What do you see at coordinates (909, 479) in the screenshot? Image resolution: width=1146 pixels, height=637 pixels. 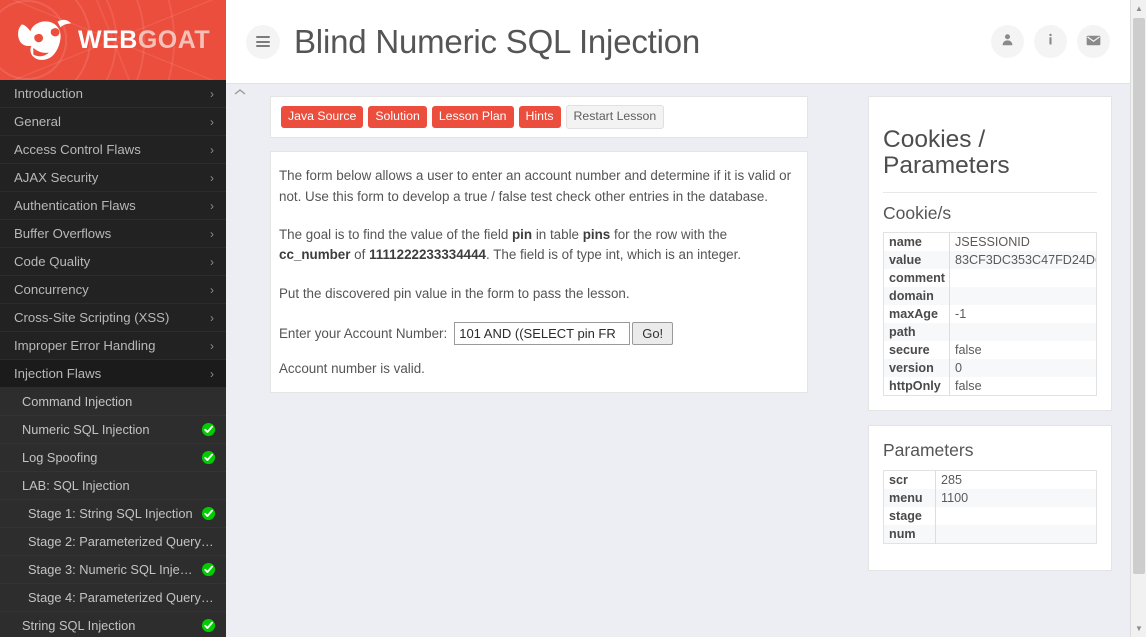 I see `parameter-row-key: scr` at bounding box center [909, 479].